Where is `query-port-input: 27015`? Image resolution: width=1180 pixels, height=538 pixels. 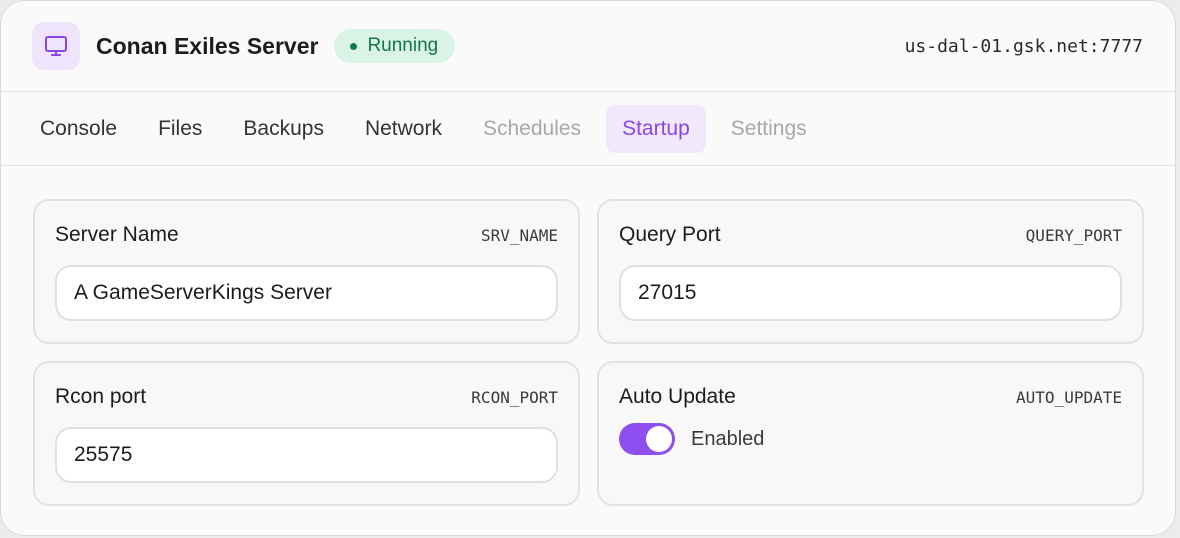
query-port-input: 27015 is located at coordinates (870, 293).